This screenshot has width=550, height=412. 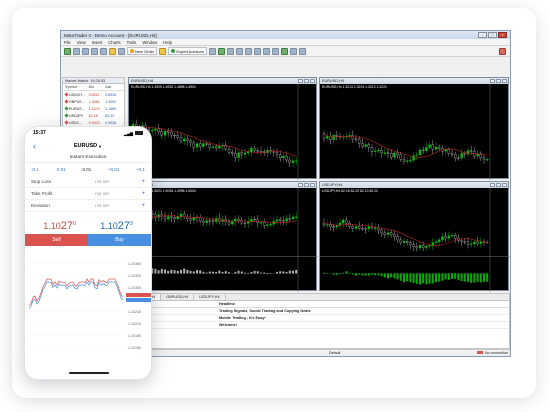 What do you see at coordinates (149, 42) in the screenshot?
I see `menu-window: Window` at bounding box center [149, 42].